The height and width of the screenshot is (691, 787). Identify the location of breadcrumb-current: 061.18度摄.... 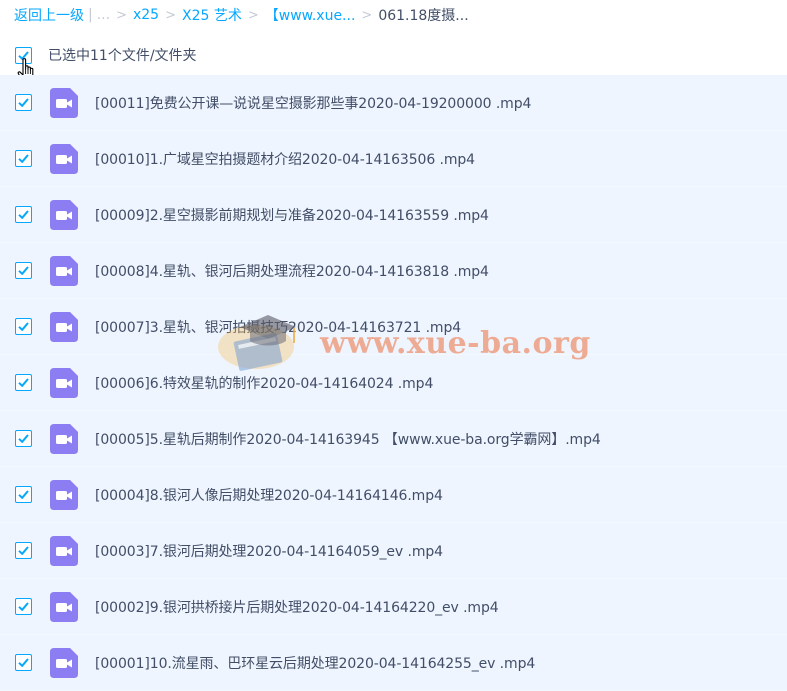
(423, 16).